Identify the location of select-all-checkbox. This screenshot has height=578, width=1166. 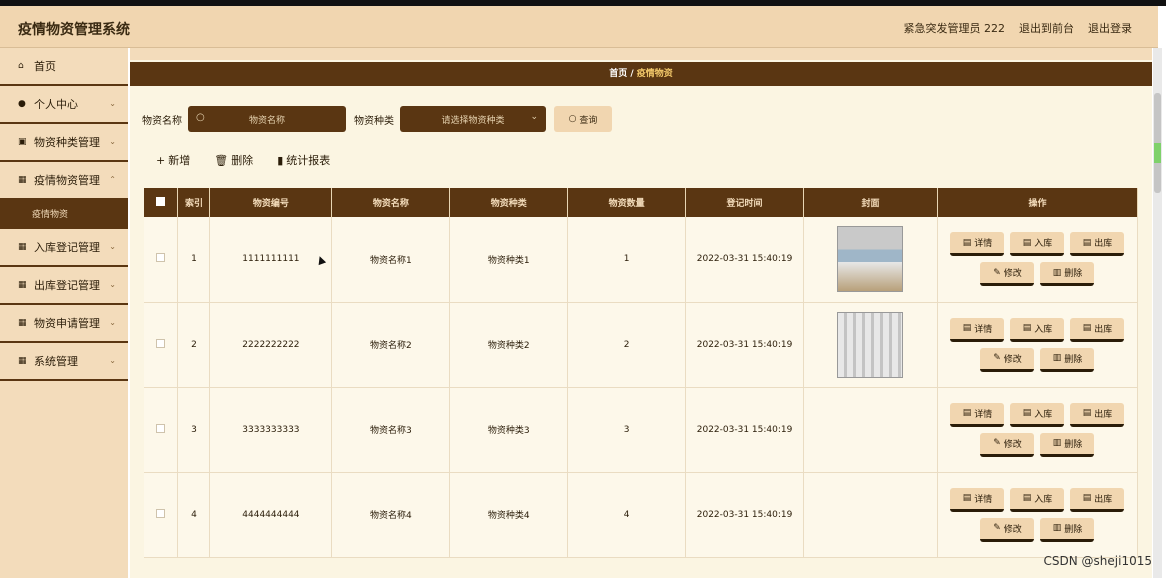
(161, 201).